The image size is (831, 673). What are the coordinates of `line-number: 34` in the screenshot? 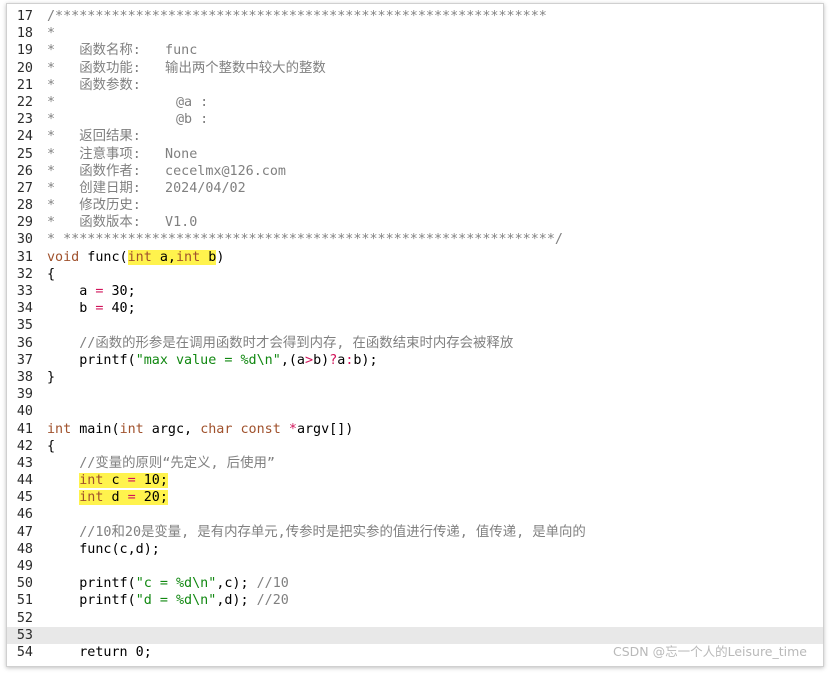 It's located at (24, 309).